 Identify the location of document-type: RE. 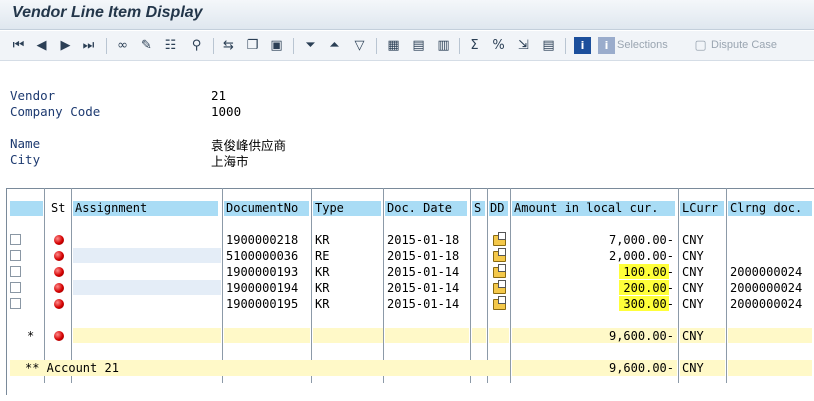
(322, 256).